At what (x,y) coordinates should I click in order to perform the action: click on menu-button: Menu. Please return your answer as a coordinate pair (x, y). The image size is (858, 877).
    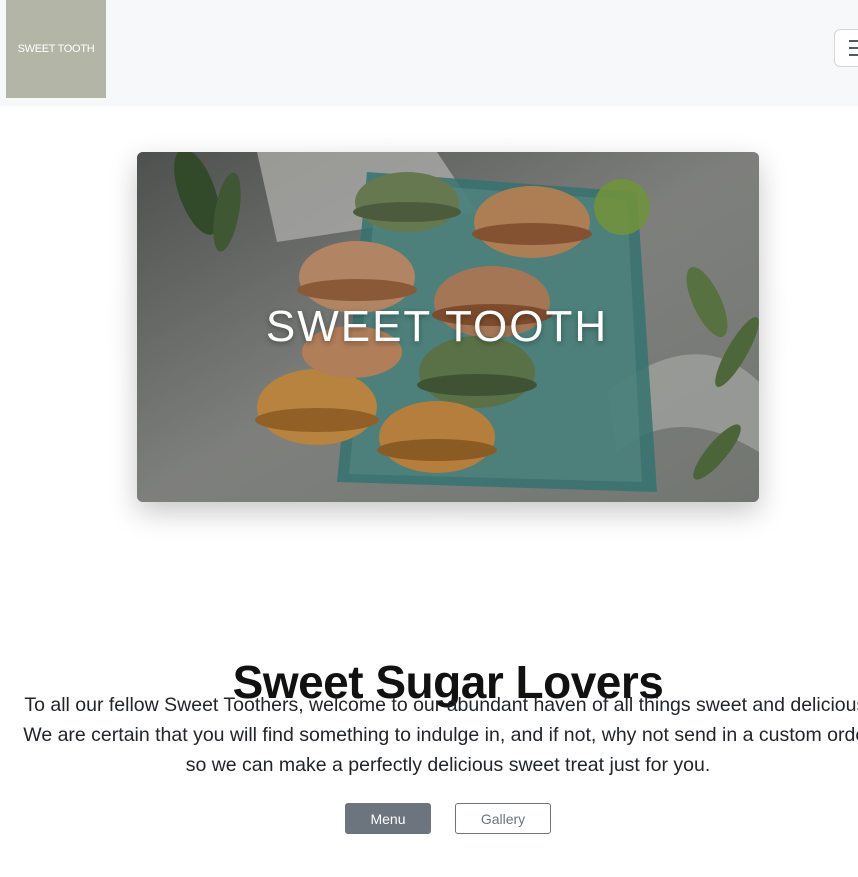
    Looking at the image, I should click on (388, 818).